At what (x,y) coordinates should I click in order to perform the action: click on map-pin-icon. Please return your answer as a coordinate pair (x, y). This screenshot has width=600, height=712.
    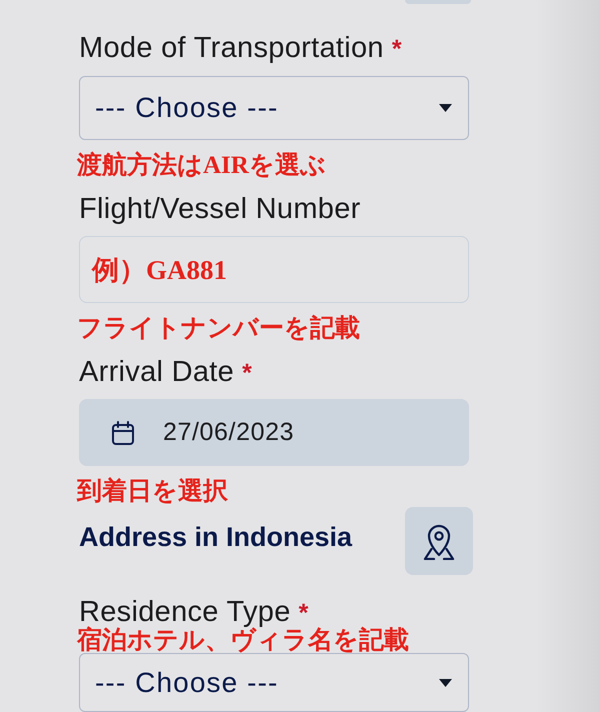
    Looking at the image, I should click on (439, 541).